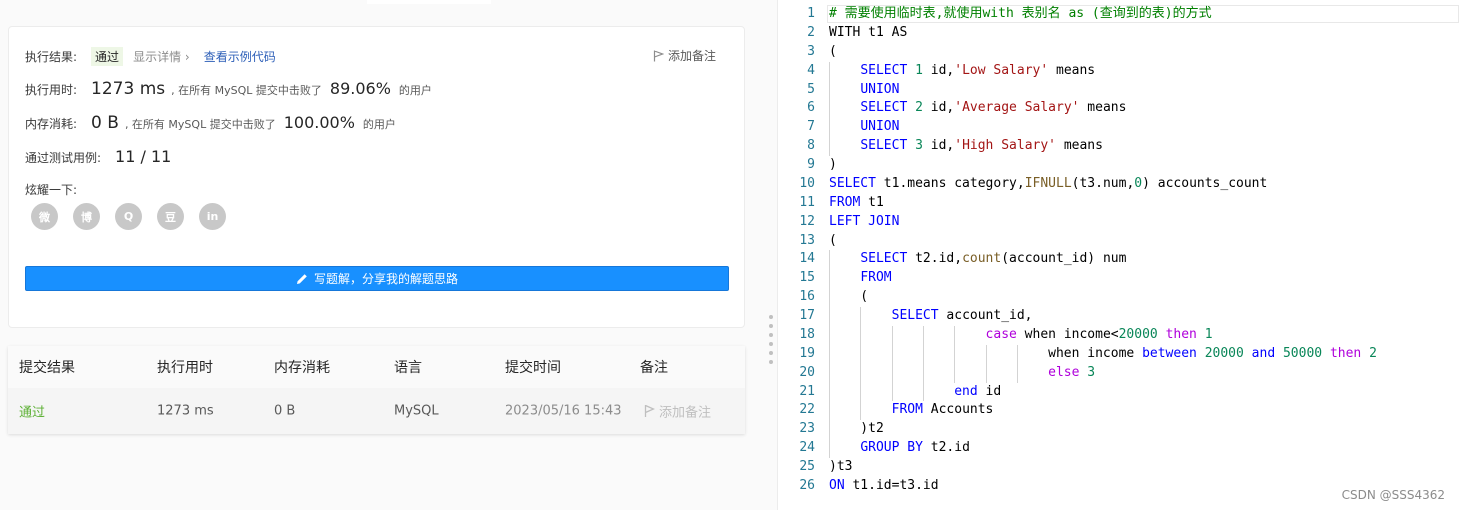 The height and width of the screenshot is (510, 1459). What do you see at coordinates (212, 216) in the screenshot?
I see `linkedin-icon: in` at bounding box center [212, 216].